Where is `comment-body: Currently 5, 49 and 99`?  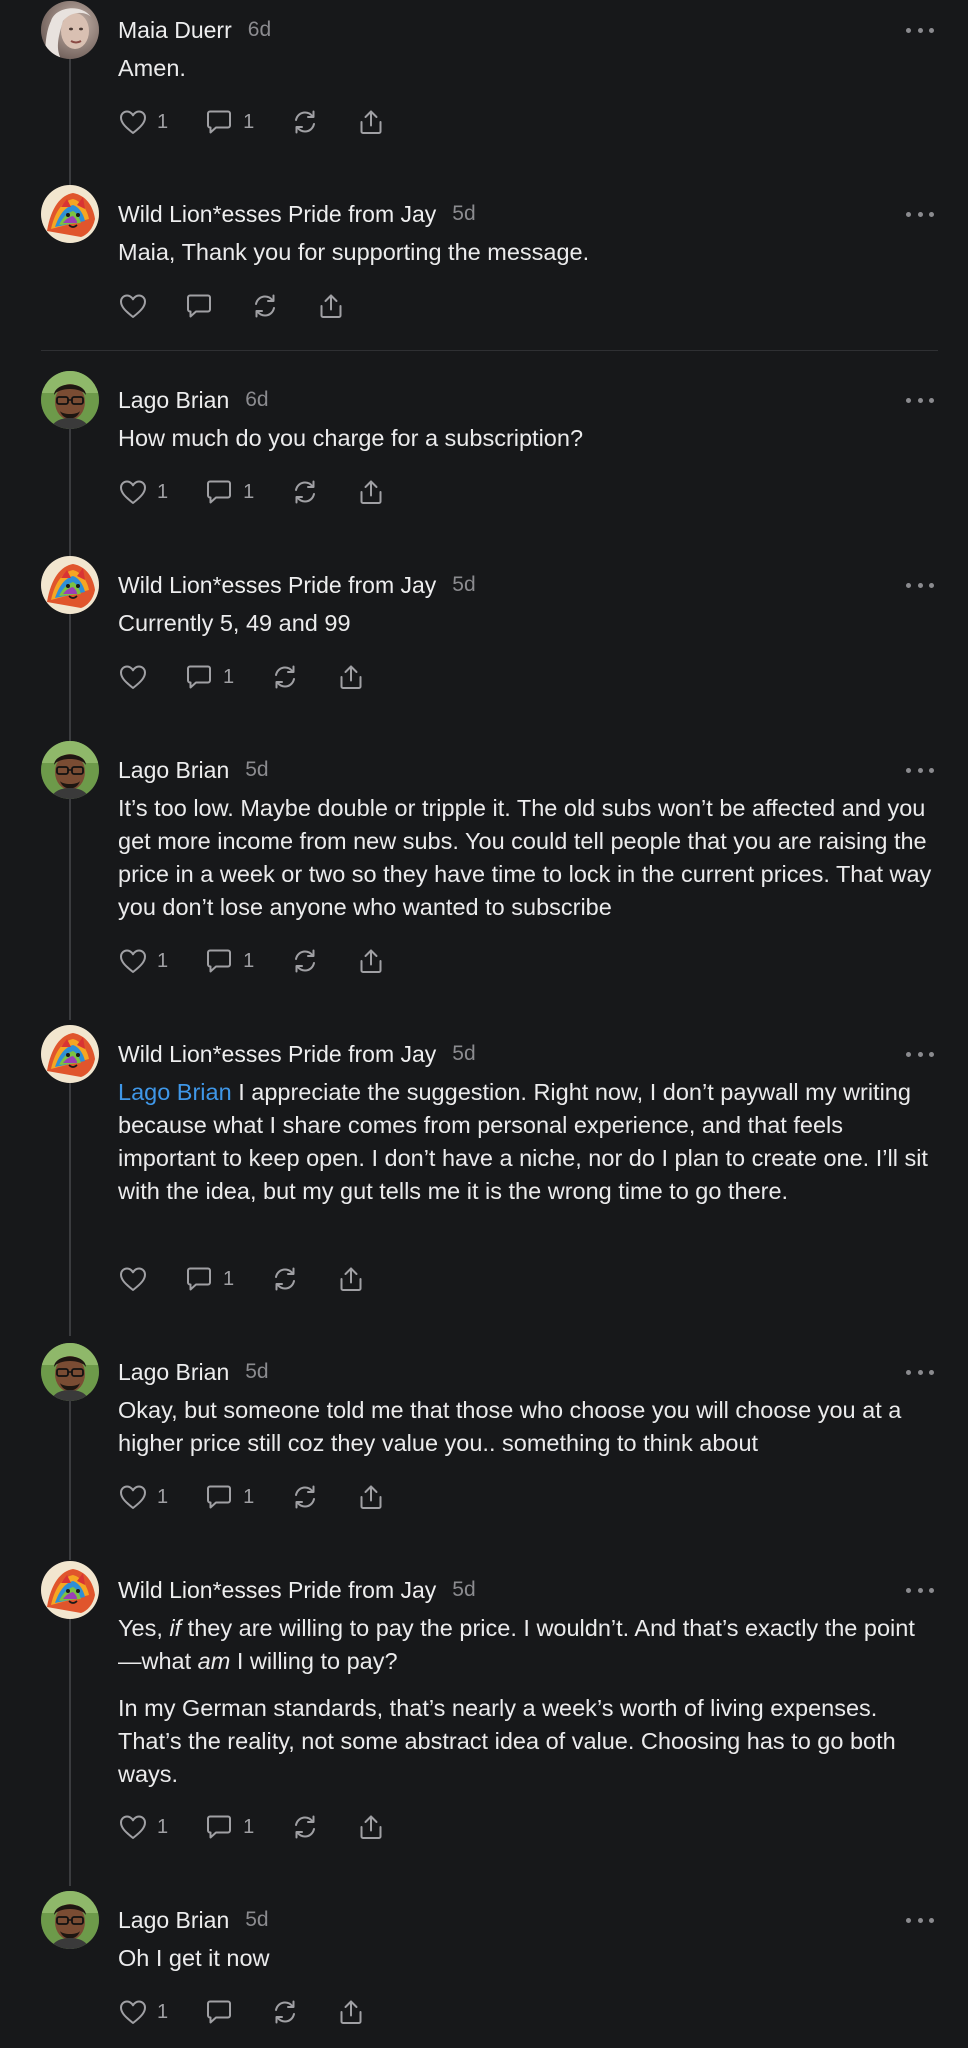
comment-body: Currently 5, 49 and 99 is located at coordinates (528, 623).